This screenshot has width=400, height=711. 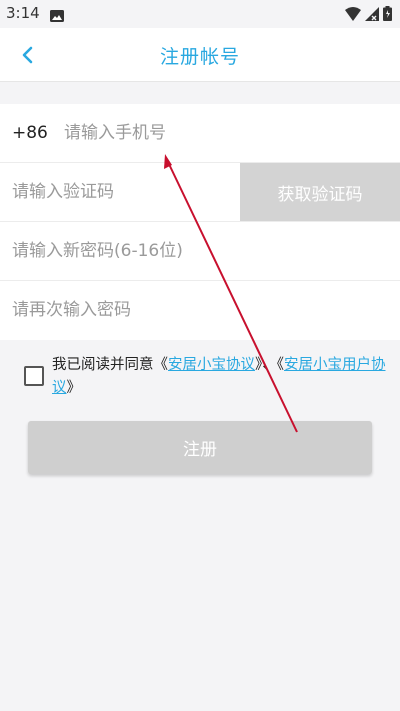 I want to click on battery-icon, so click(x=387, y=15).